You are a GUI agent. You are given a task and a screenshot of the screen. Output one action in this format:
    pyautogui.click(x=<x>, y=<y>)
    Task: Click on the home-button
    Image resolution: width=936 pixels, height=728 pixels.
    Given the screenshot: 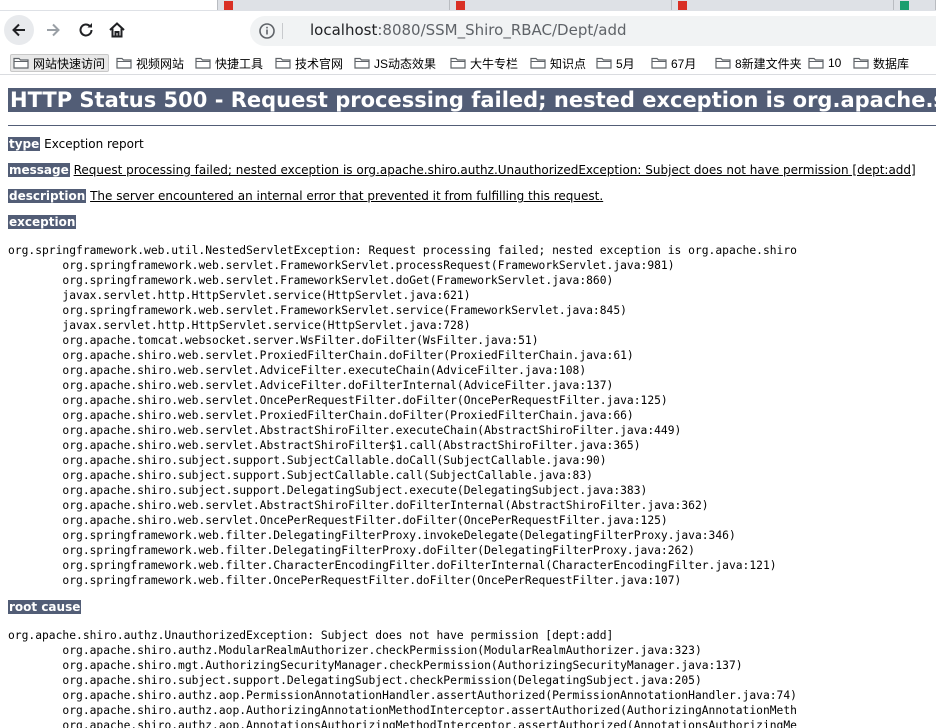 What is the action you would take?
    pyautogui.click(x=117, y=30)
    